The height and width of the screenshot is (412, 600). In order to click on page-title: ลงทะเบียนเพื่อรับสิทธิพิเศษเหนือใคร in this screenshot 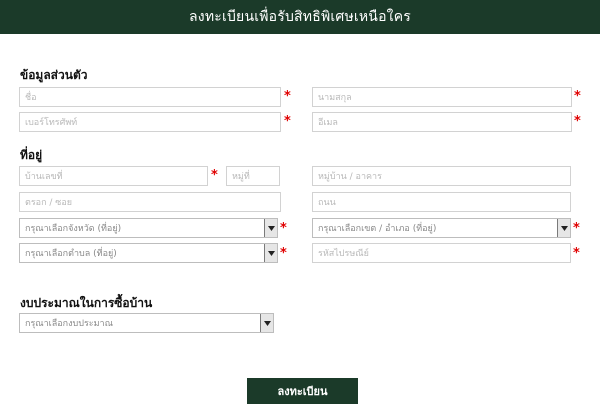, I will do `click(300, 17)`.